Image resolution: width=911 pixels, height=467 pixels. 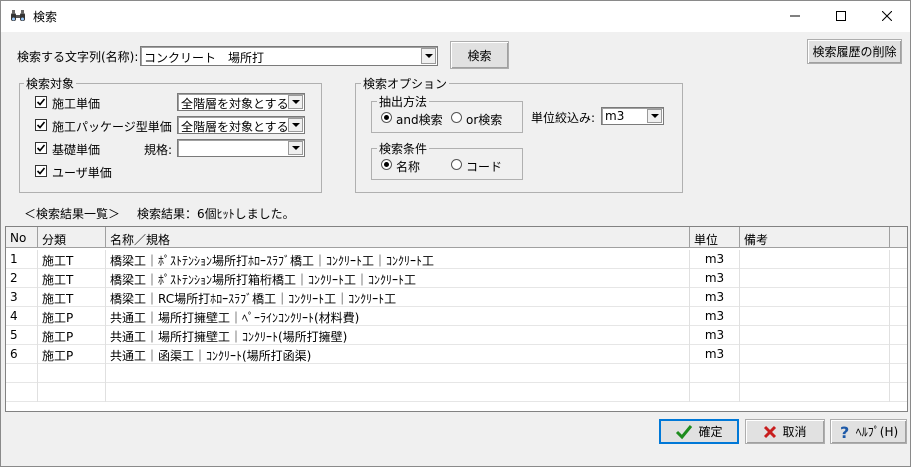 What do you see at coordinates (403, 148) in the screenshot?
I see `condition-title: 検索条件` at bounding box center [403, 148].